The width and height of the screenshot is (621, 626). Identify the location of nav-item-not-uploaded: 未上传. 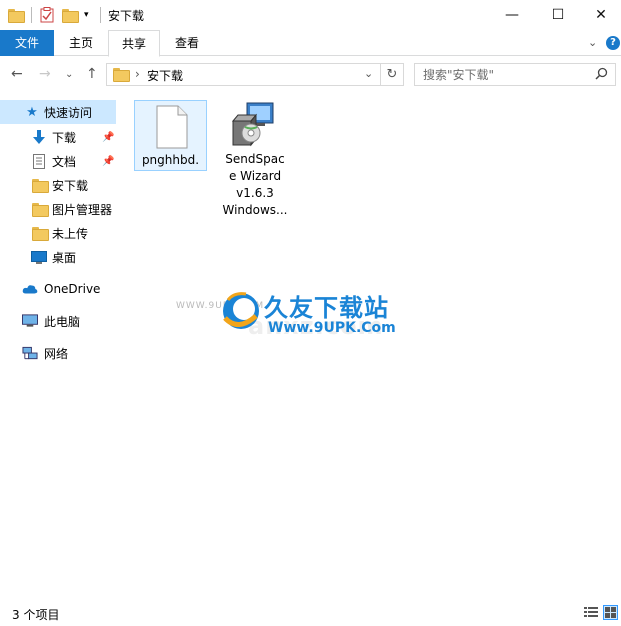
(58, 233).